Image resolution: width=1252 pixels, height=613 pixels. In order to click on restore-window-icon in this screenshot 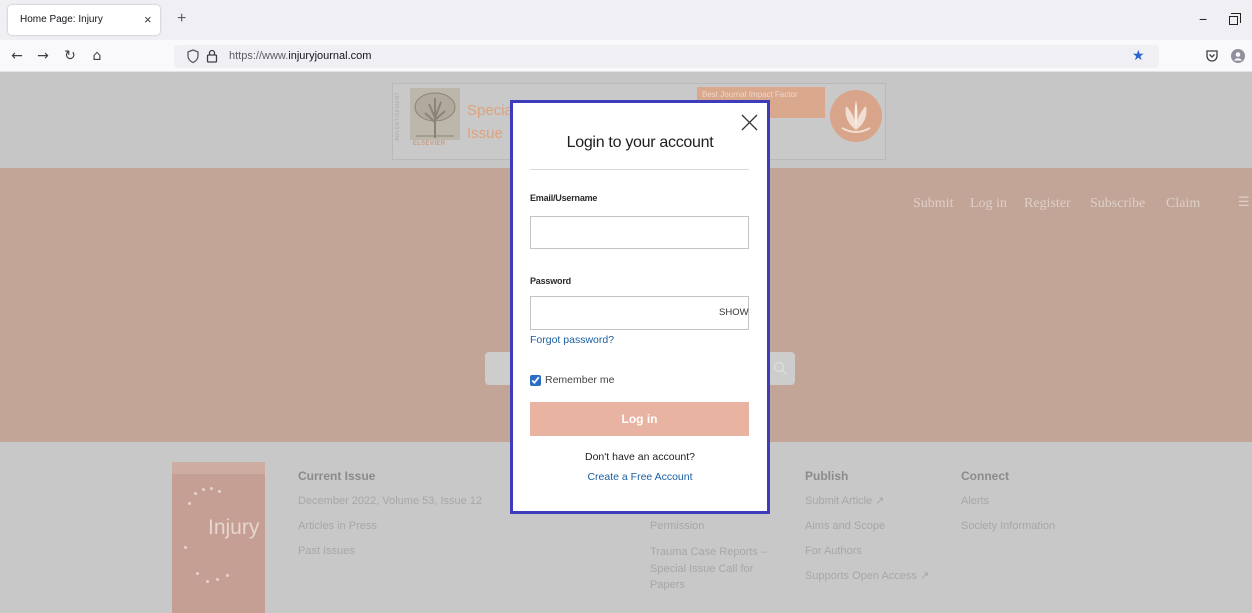, I will do `click(1235, 19)`.